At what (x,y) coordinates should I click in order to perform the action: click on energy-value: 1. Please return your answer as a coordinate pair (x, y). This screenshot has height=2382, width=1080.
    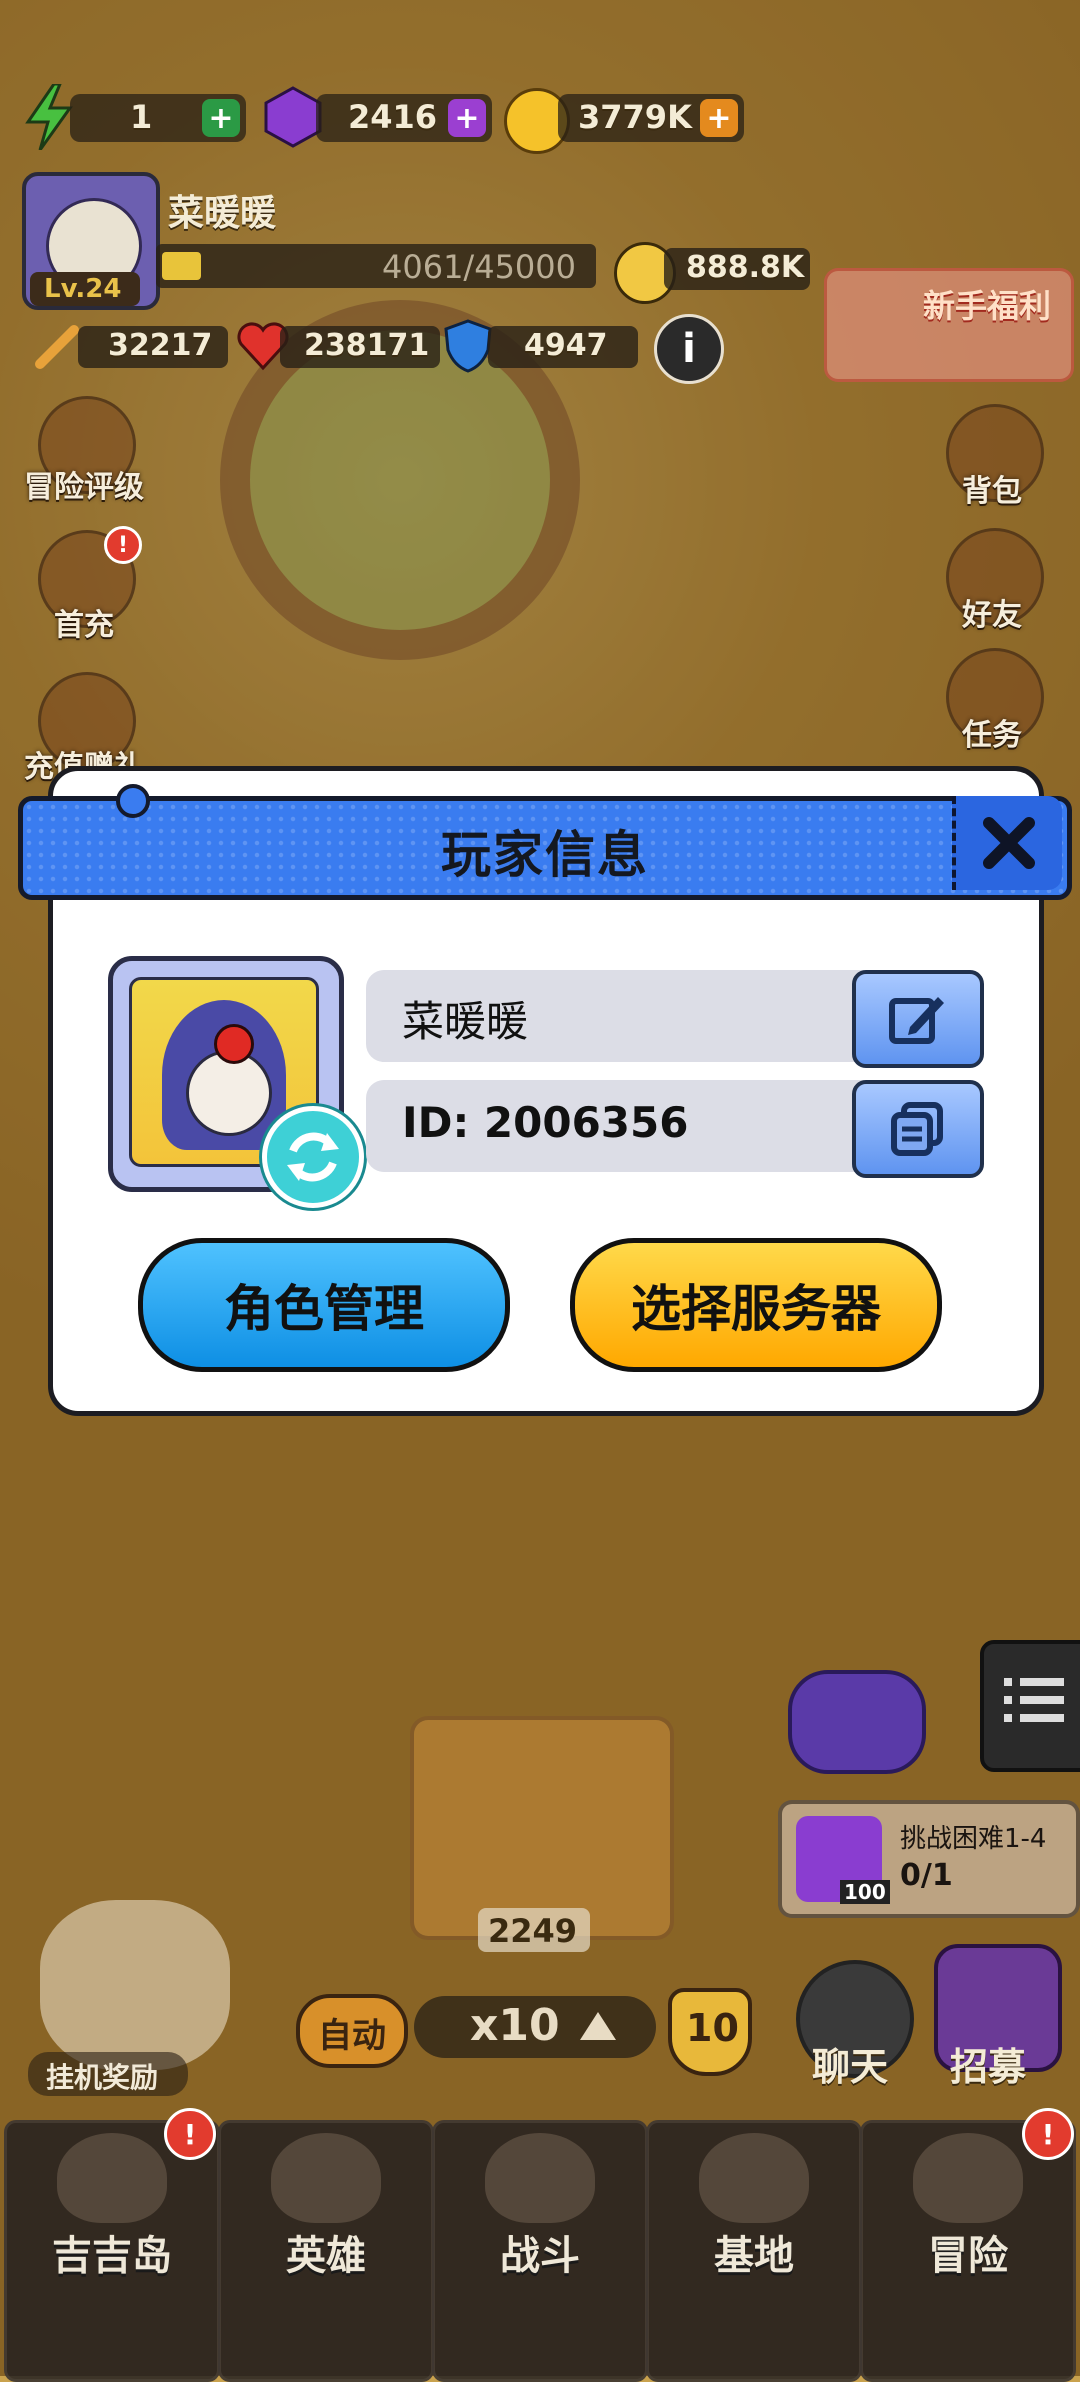
    Looking at the image, I should click on (141, 117).